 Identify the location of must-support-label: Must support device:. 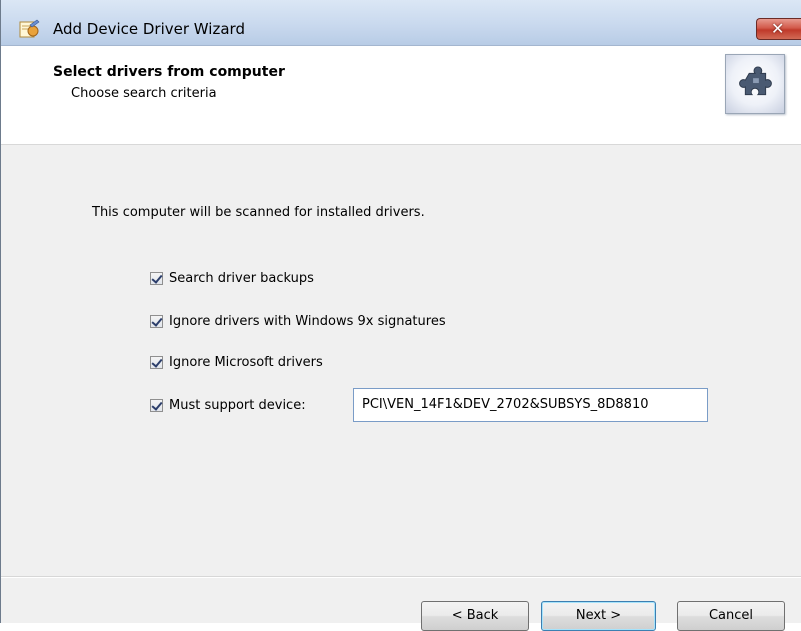
(237, 405).